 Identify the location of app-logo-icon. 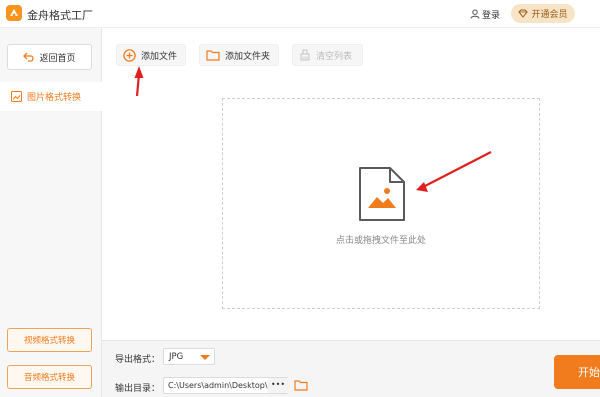
(14, 13).